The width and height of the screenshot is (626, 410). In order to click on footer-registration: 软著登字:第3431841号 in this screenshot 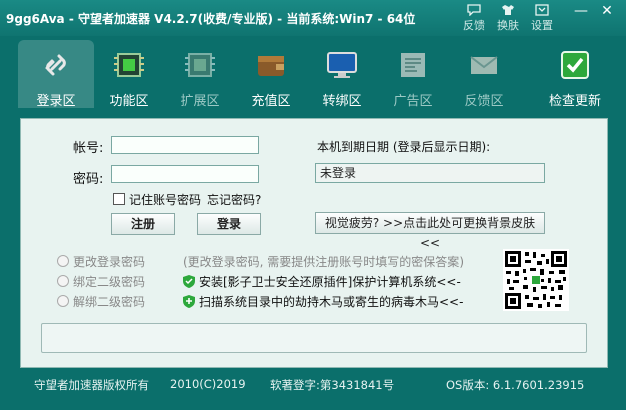, I will do `click(332, 385)`.